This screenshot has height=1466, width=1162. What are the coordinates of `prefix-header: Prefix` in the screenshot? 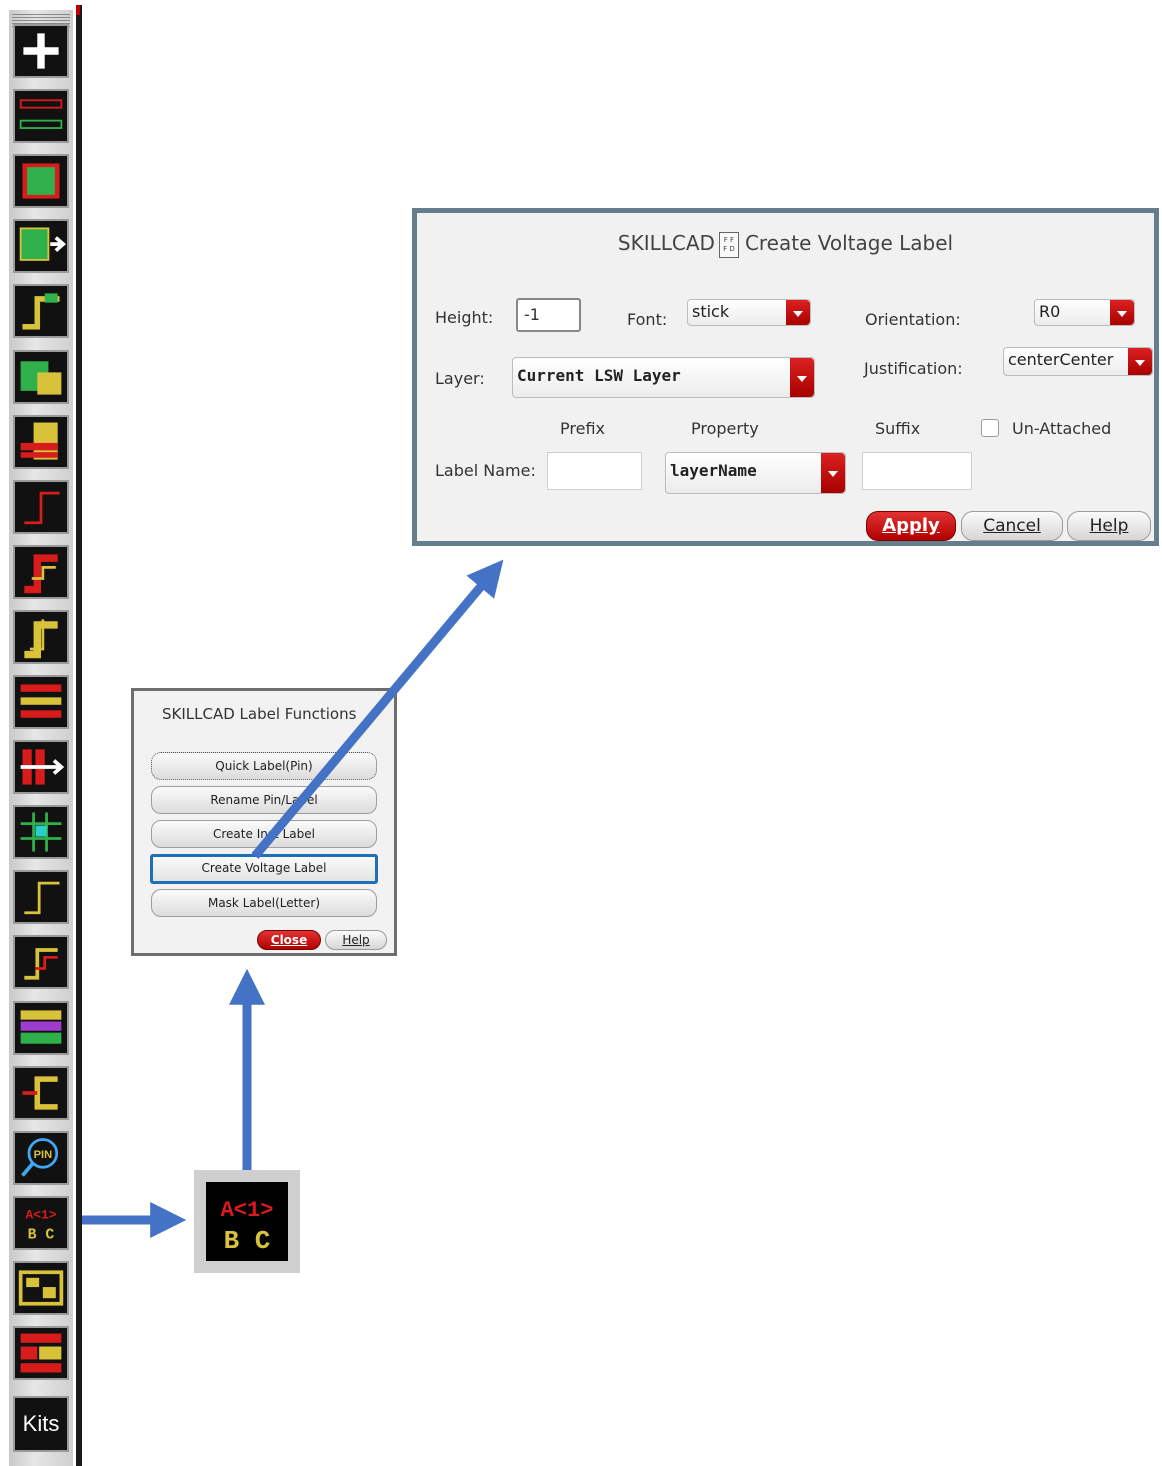 It's located at (582, 428).